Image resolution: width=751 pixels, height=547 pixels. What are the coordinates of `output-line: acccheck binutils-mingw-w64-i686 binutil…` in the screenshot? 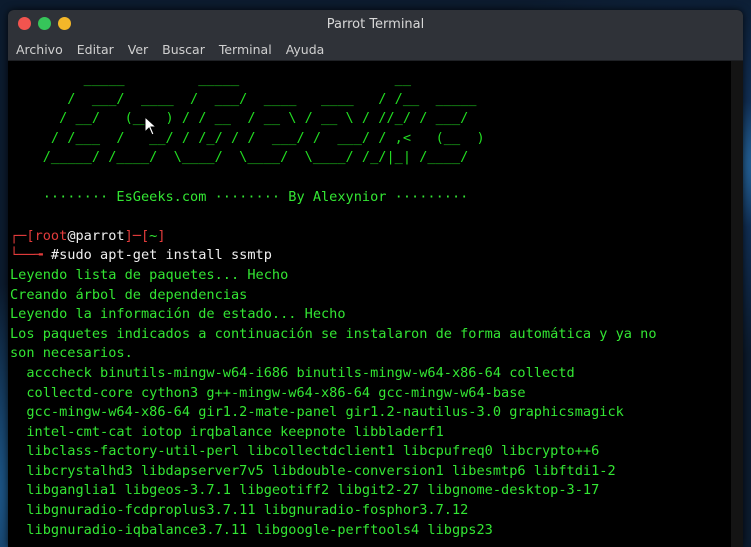 It's located at (292, 372).